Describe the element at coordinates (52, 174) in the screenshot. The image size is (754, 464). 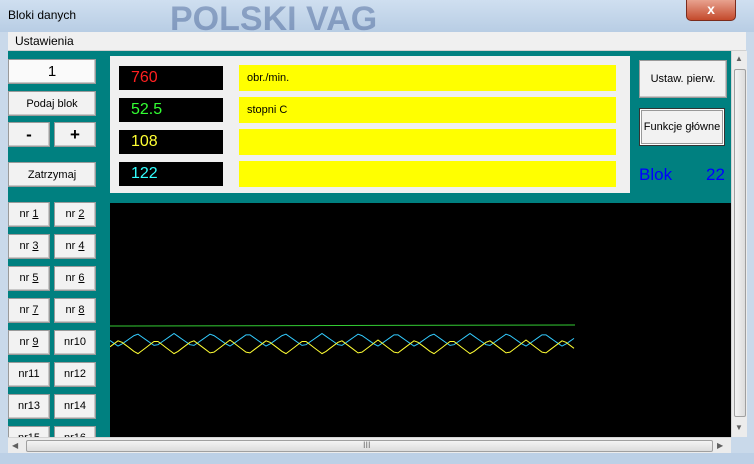
I see `stop-button: Zatrzymaj` at that location.